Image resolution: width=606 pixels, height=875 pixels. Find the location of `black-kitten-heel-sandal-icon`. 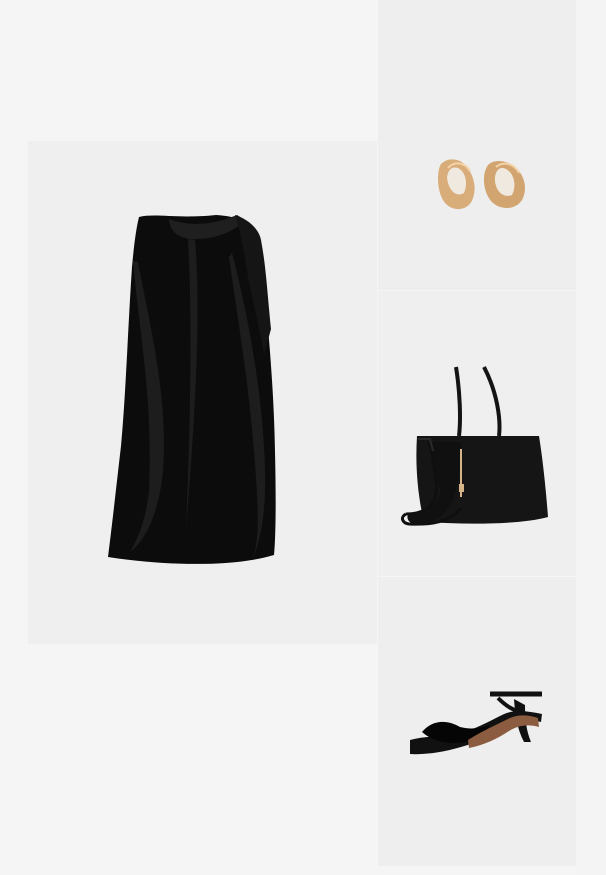

black-kitten-heel-sandal-icon is located at coordinates (476, 723).